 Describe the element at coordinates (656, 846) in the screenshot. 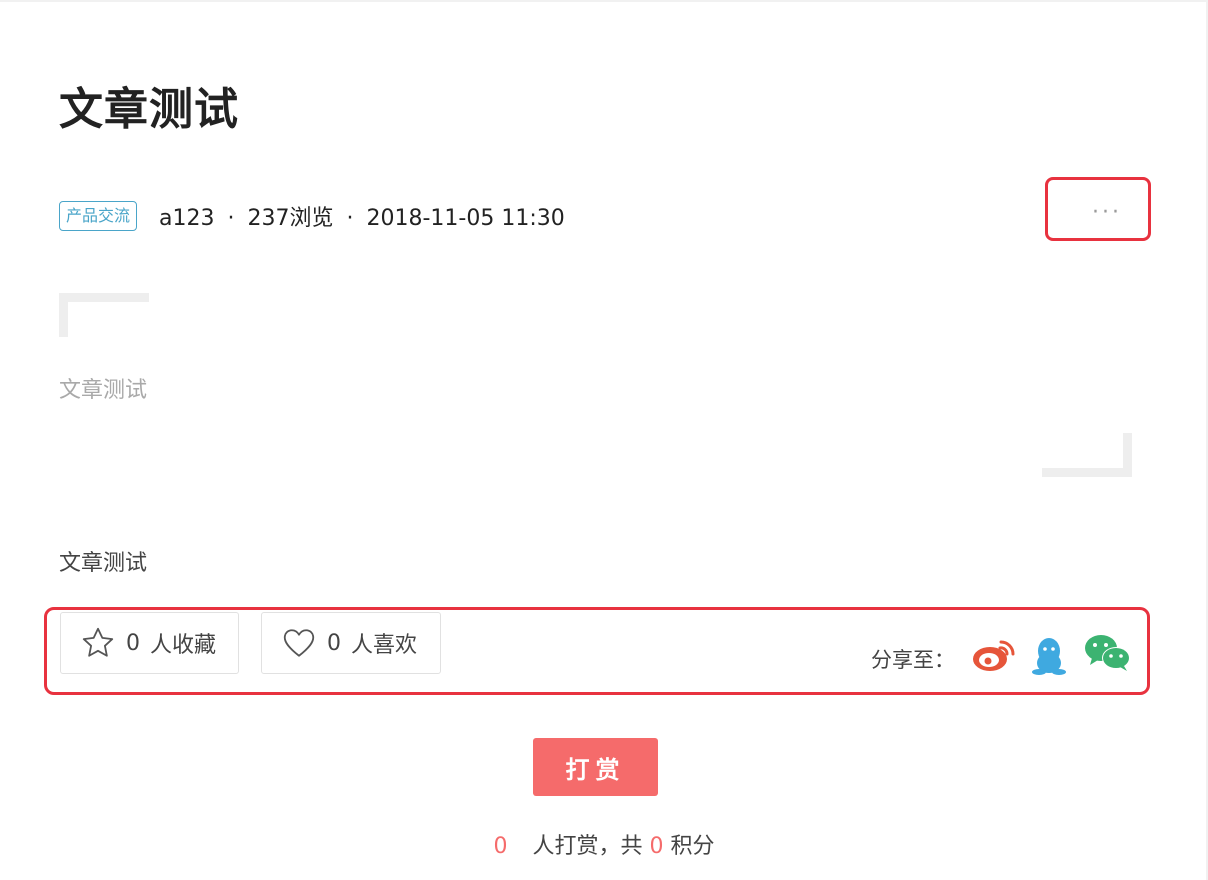

I see `reward-points: 0` at that location.